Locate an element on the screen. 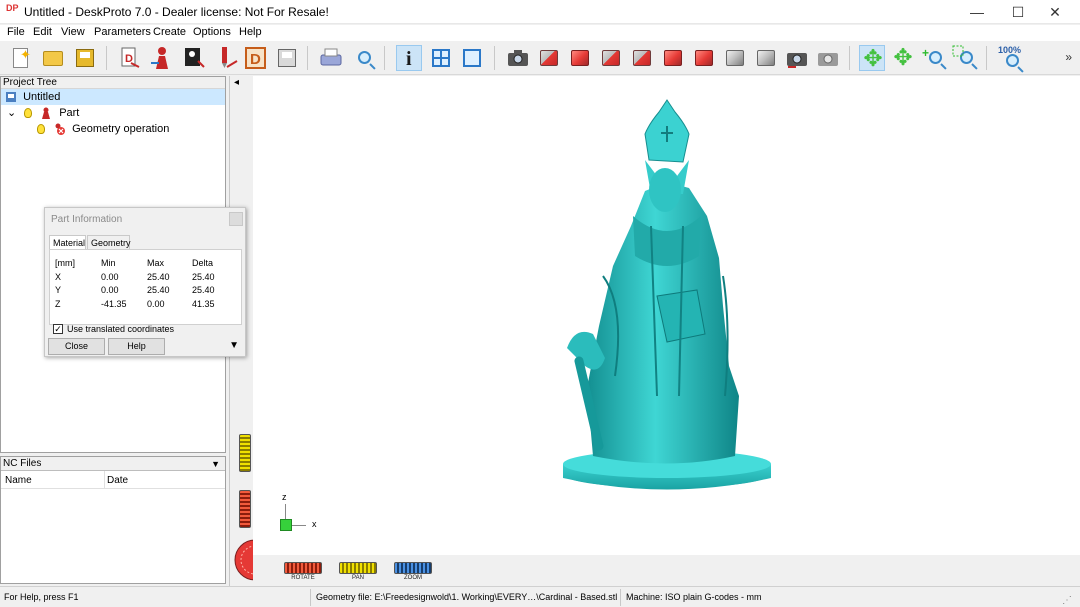 Image resolution: width=1080 pixels, height=607 pixels. camera-grey-icon is located at coordinates (828, 59).